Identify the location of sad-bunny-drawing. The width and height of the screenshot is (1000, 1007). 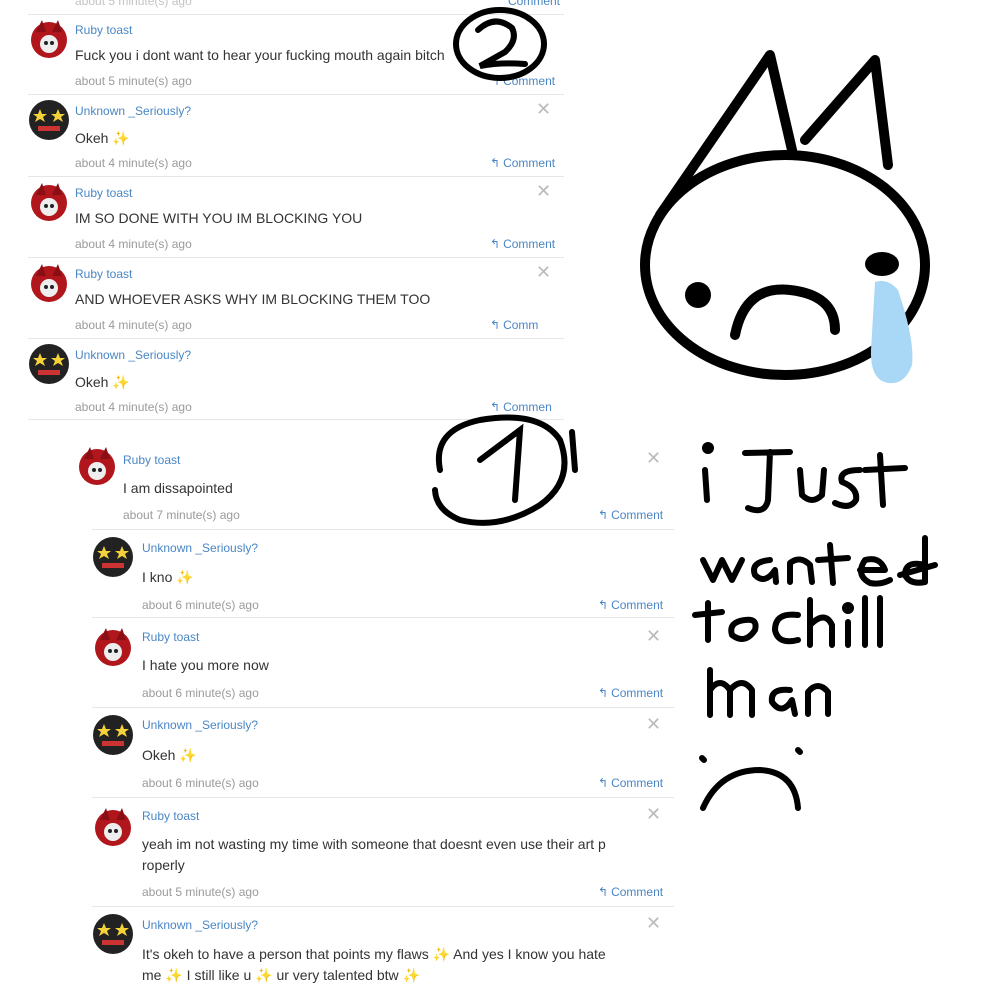
(785, 215).